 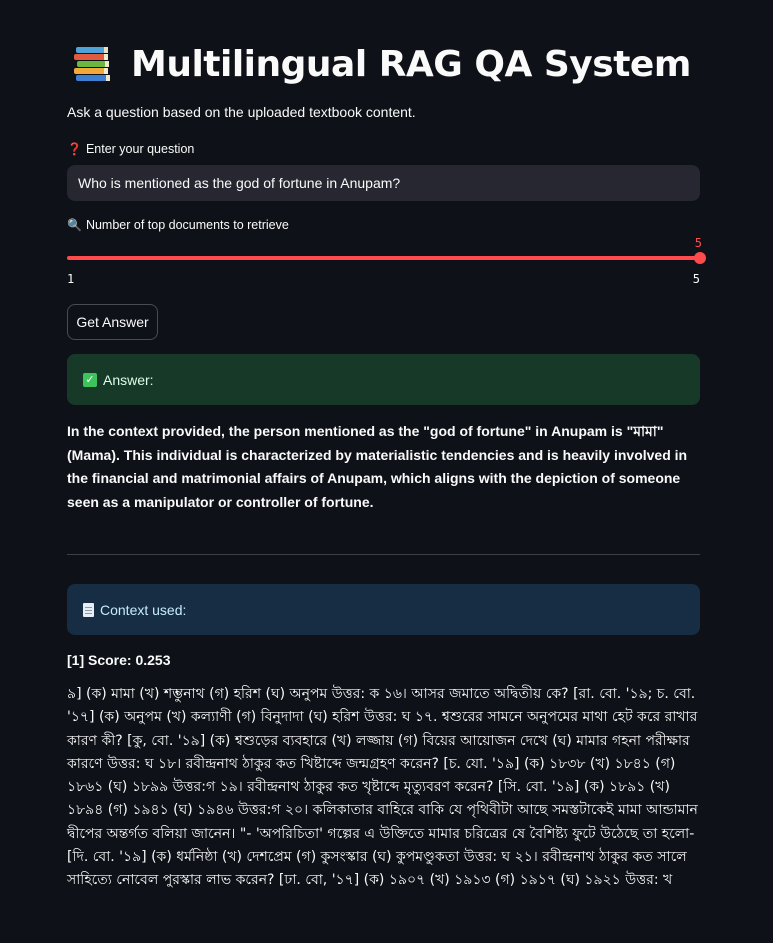 What do you see at coordinates (74, 149) in the screenshot?
I see `question-mark-icon: ❓` at bounding box center [74, 149].